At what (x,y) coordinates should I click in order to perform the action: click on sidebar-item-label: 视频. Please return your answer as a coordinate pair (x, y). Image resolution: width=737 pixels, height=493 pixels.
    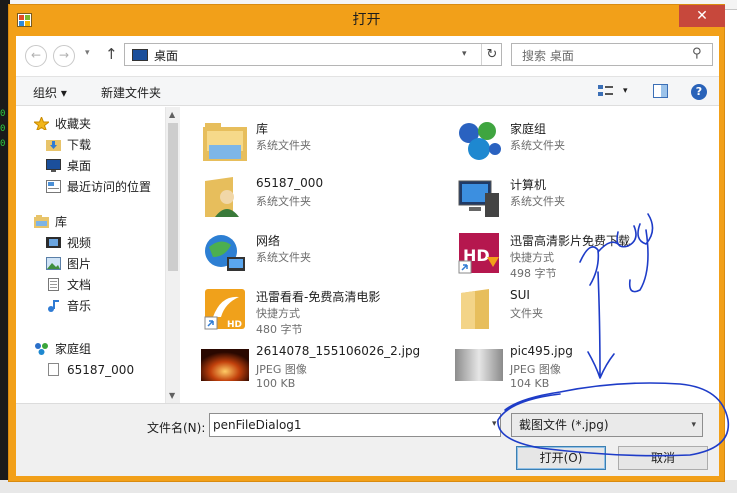
    Looking at the image, I should click on (79, 243).